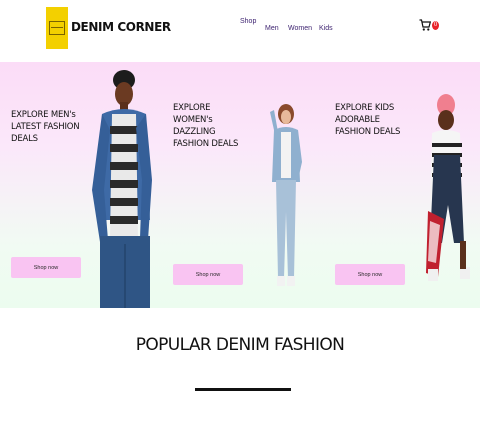 This screenshot has width=480, height=425. What do you see at coordinates (326, 28) in the screenshot?
I see `nav-kids-link: Kids` at bounding box center [326, 28].